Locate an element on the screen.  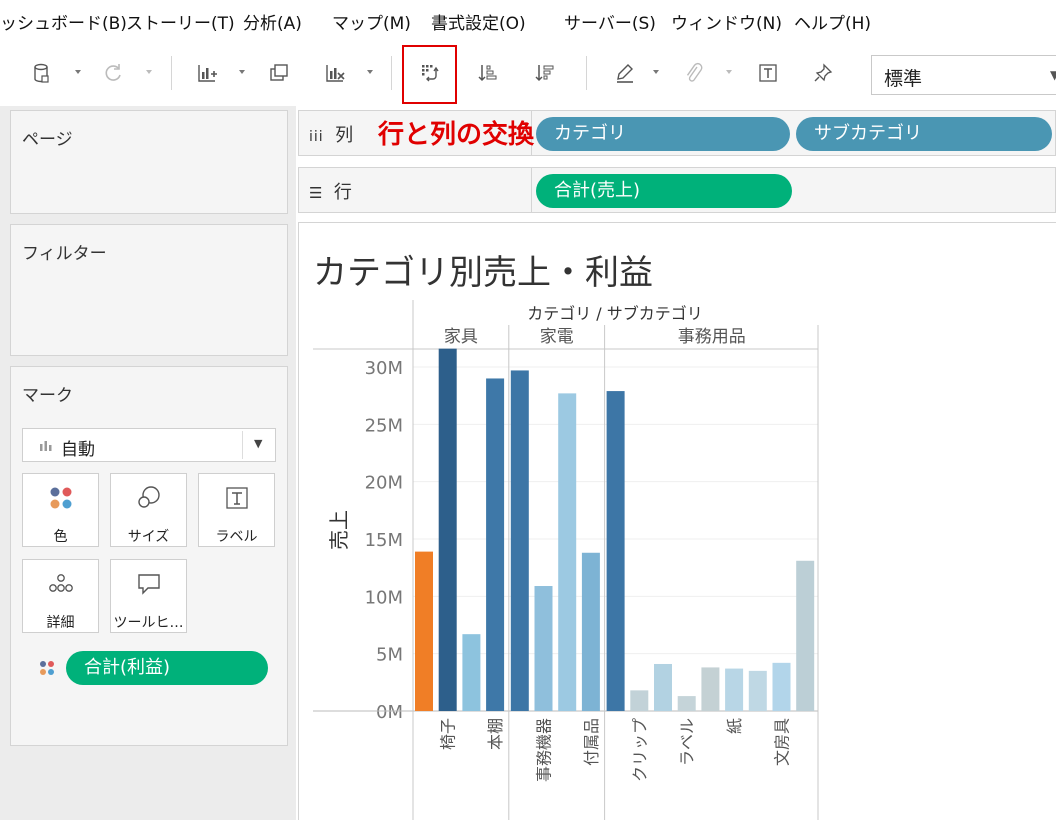
x-tick-label: 椅子 is located at coordinates (448, 734).